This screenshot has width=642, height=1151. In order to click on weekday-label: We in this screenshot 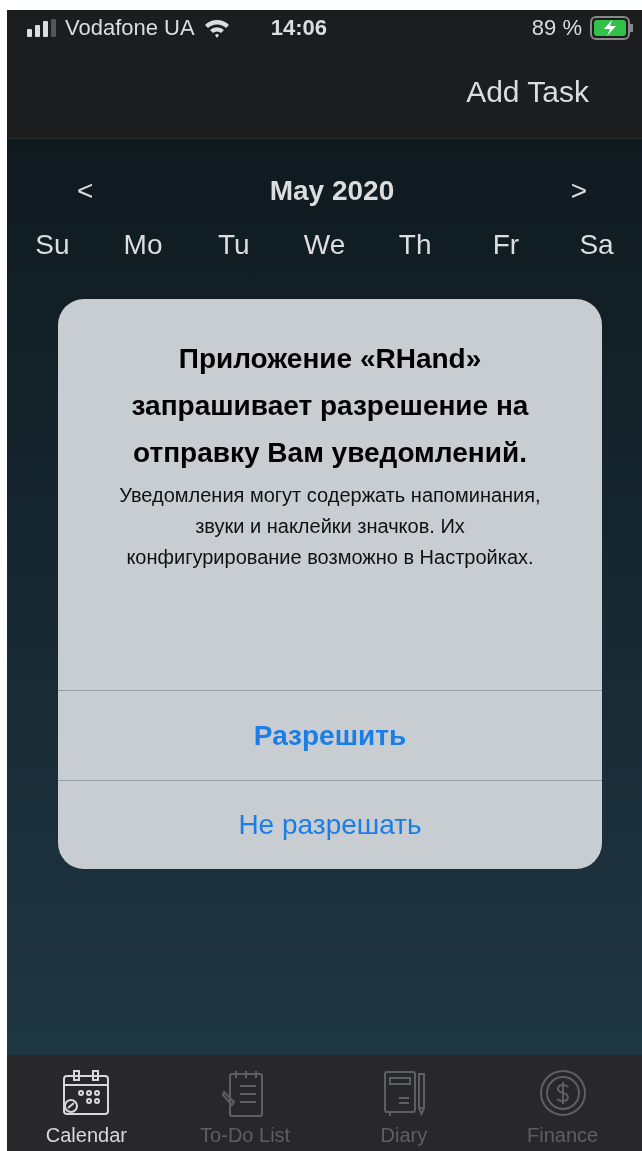, I will do `click(324, 245)`.